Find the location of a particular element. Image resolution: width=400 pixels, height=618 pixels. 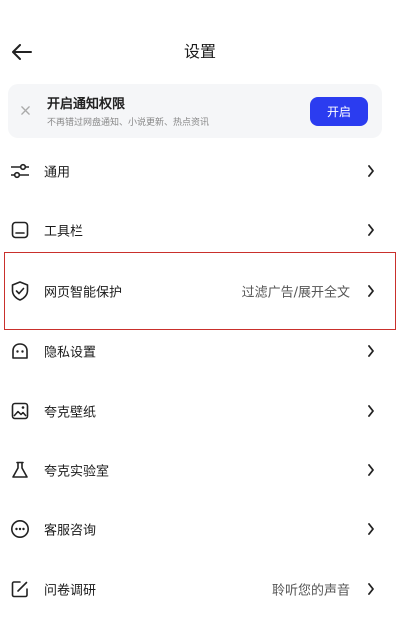

top-bar: 设置 is located at coordinates (200, 52).